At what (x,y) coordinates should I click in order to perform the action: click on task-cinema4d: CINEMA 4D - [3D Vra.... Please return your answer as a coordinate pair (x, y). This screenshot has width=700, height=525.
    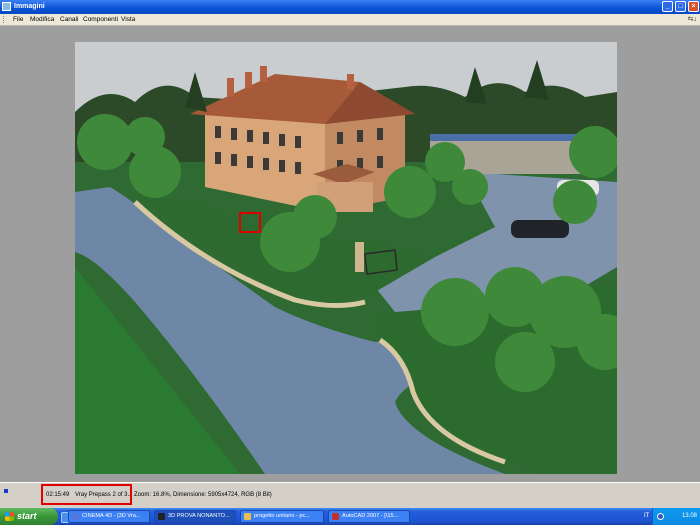
    Looking at the image, I should click on (109, 516).